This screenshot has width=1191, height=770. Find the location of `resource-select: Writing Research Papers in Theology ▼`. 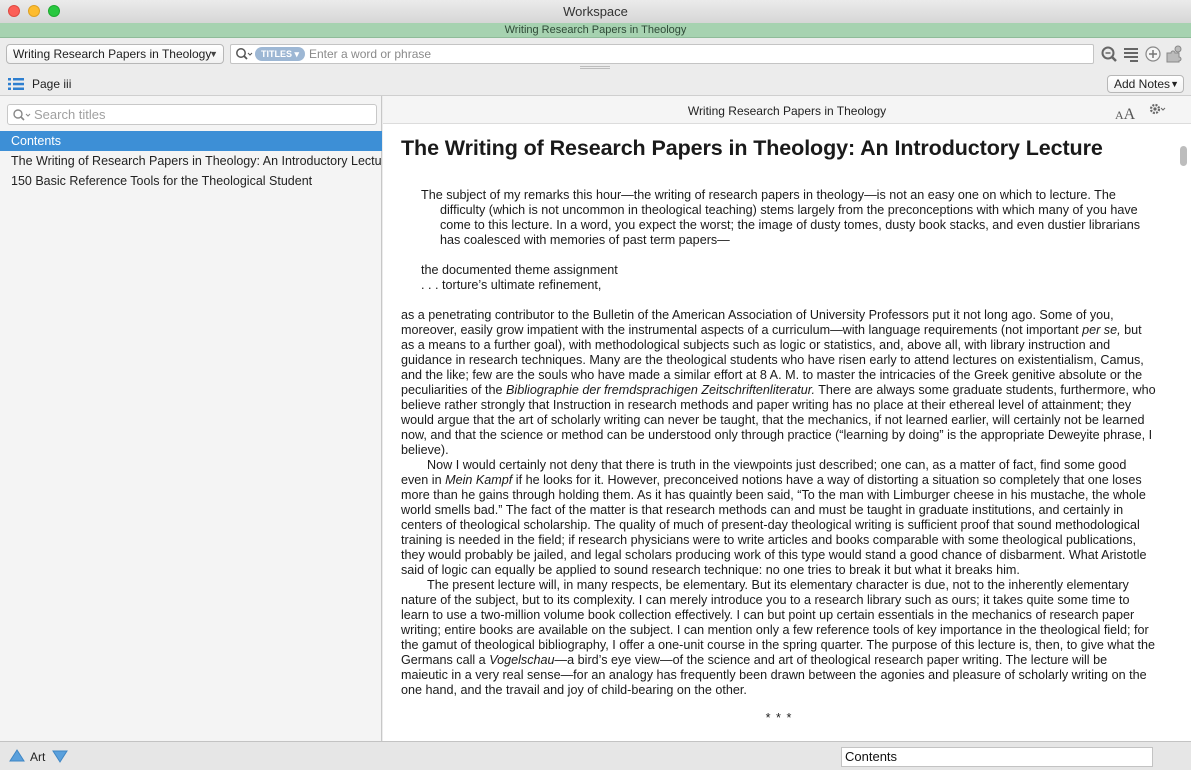

resource-select: Writing Research Papers in Theology ▼ is located at coordinates (115, 54).